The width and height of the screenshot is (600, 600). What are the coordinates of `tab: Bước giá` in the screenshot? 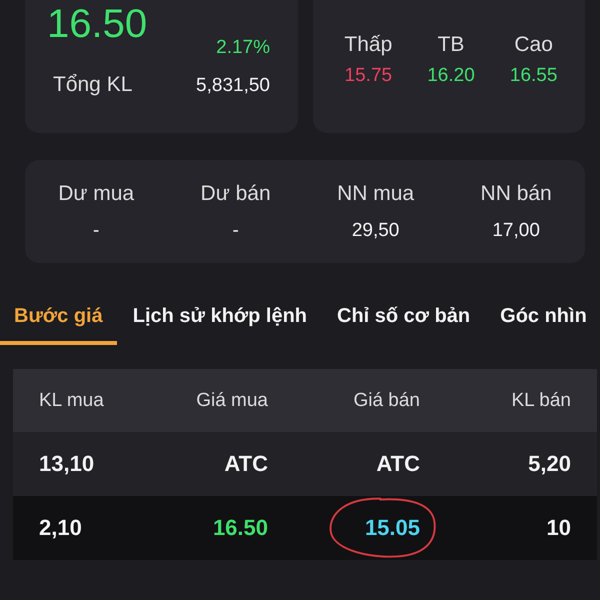 It's located at (58, 322).